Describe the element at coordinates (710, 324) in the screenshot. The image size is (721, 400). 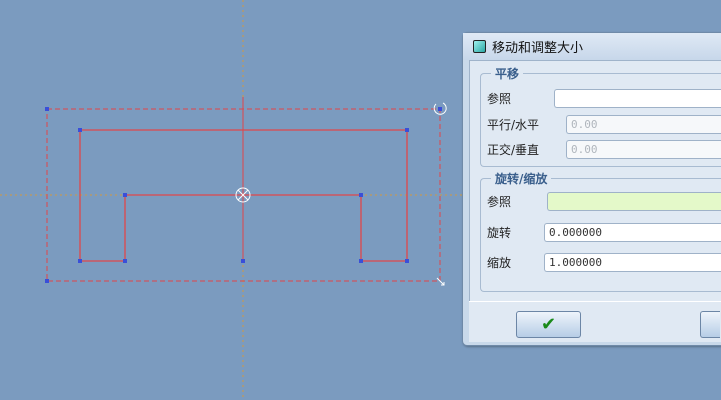
I see `cancel-button` at that location.